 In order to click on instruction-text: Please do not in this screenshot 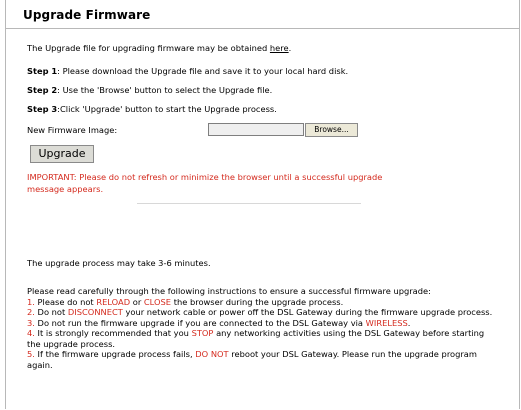, I will do `click(65, 301)`.